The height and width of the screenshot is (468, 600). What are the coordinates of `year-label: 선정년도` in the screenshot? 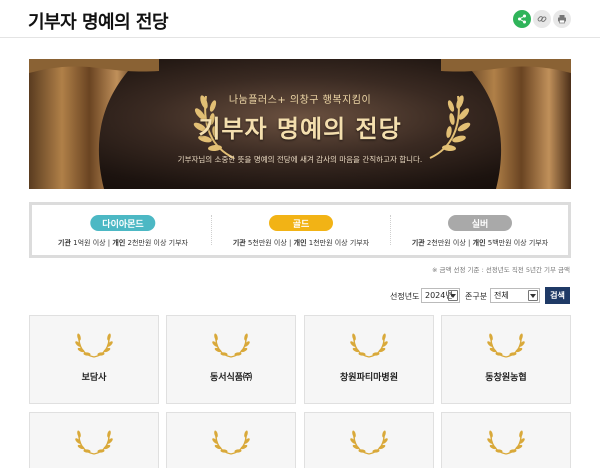 It's located at (405, 296).